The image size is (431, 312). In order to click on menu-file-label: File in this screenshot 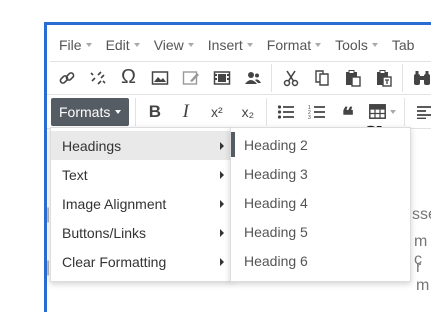, I will do `click(70, 44)`.